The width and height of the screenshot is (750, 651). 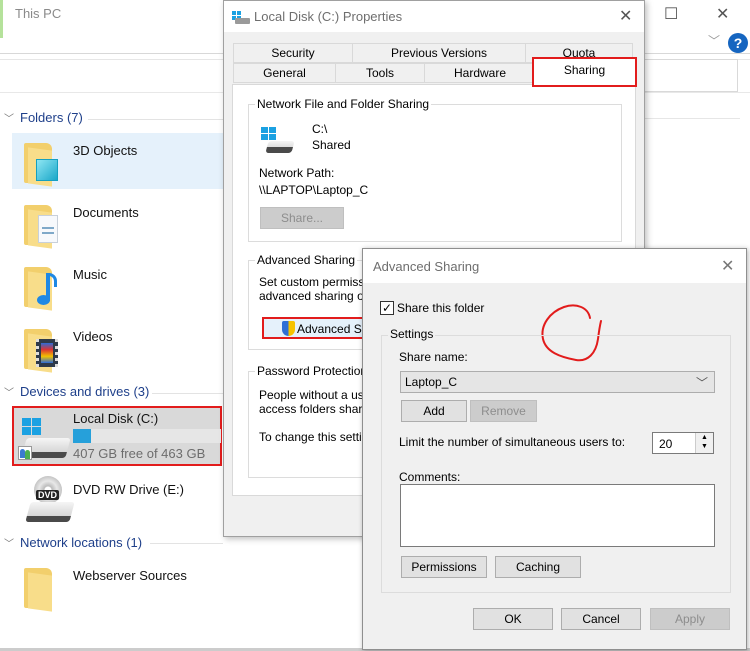 What do you see at coordinates (513, 619) in the screenshot?
I see `ok-button: OK` at bounding box center [513, 619].